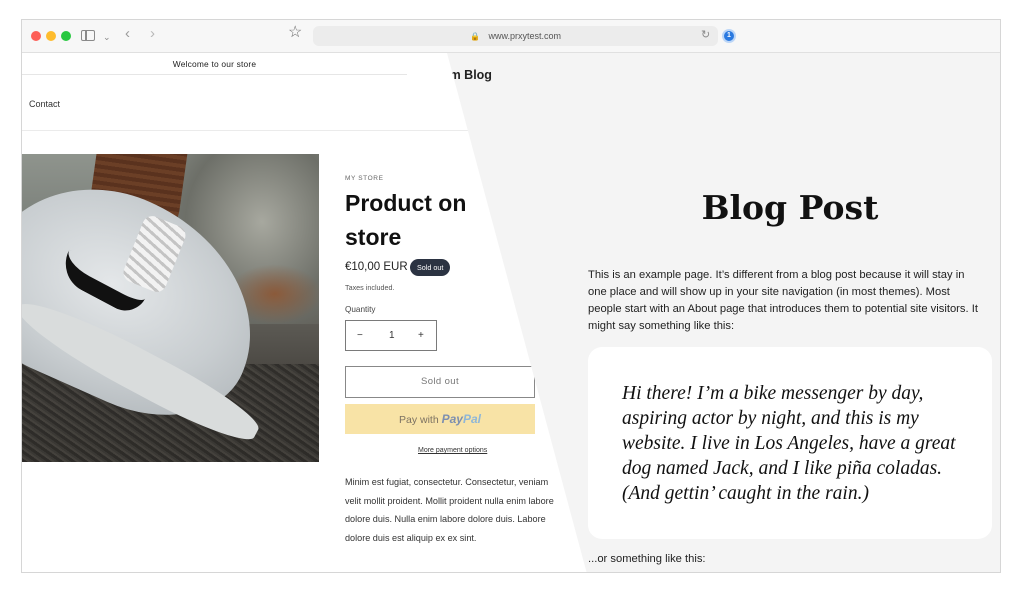 The image size is (1024, 593). Describe the element at coordinates (295, 33) in the screenshot. I see `bookmark-star-icon: ☆` at that location.